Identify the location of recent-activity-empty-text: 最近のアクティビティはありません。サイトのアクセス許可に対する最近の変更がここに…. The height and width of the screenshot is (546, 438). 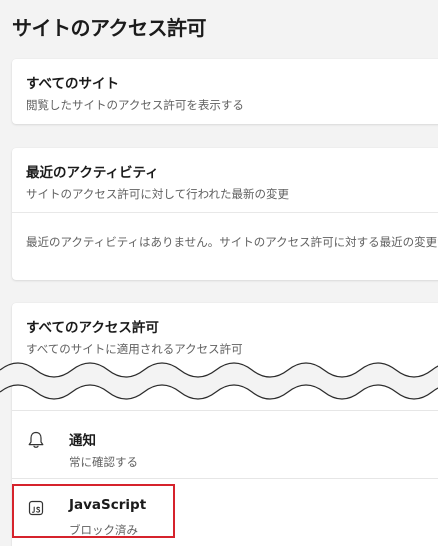
(232, 242).